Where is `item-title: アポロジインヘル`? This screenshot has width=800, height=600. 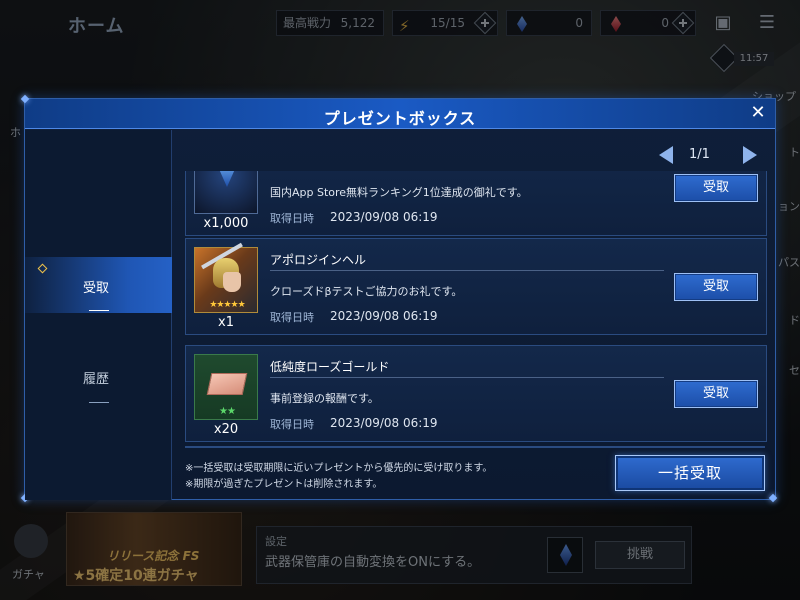
item-title: アポロジインヘル is located at coordinates (318, 260).